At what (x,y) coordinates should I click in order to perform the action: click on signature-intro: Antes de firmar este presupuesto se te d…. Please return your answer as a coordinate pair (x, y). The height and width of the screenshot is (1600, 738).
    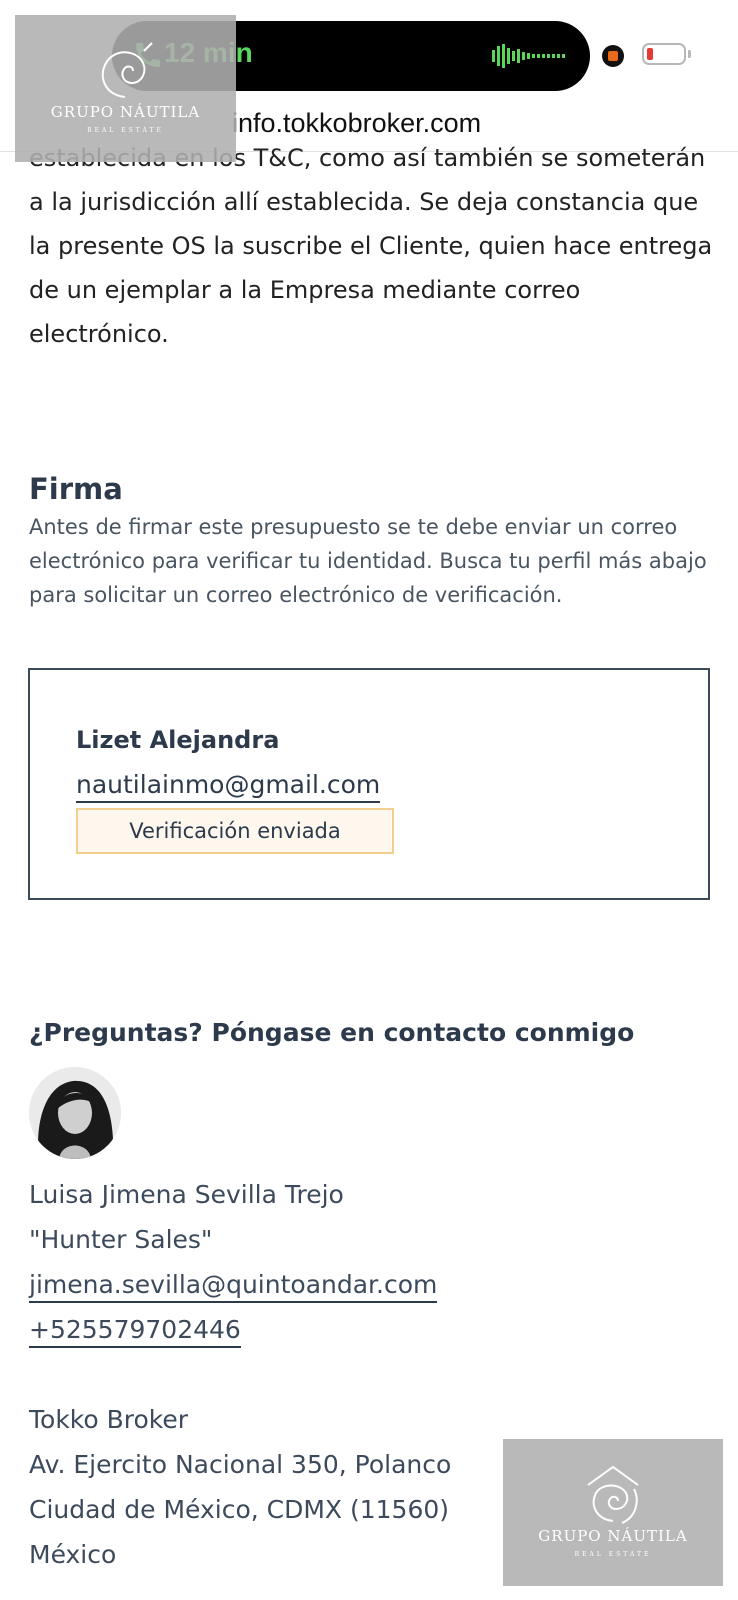
    Looking at the image, I should click on (368, 561).